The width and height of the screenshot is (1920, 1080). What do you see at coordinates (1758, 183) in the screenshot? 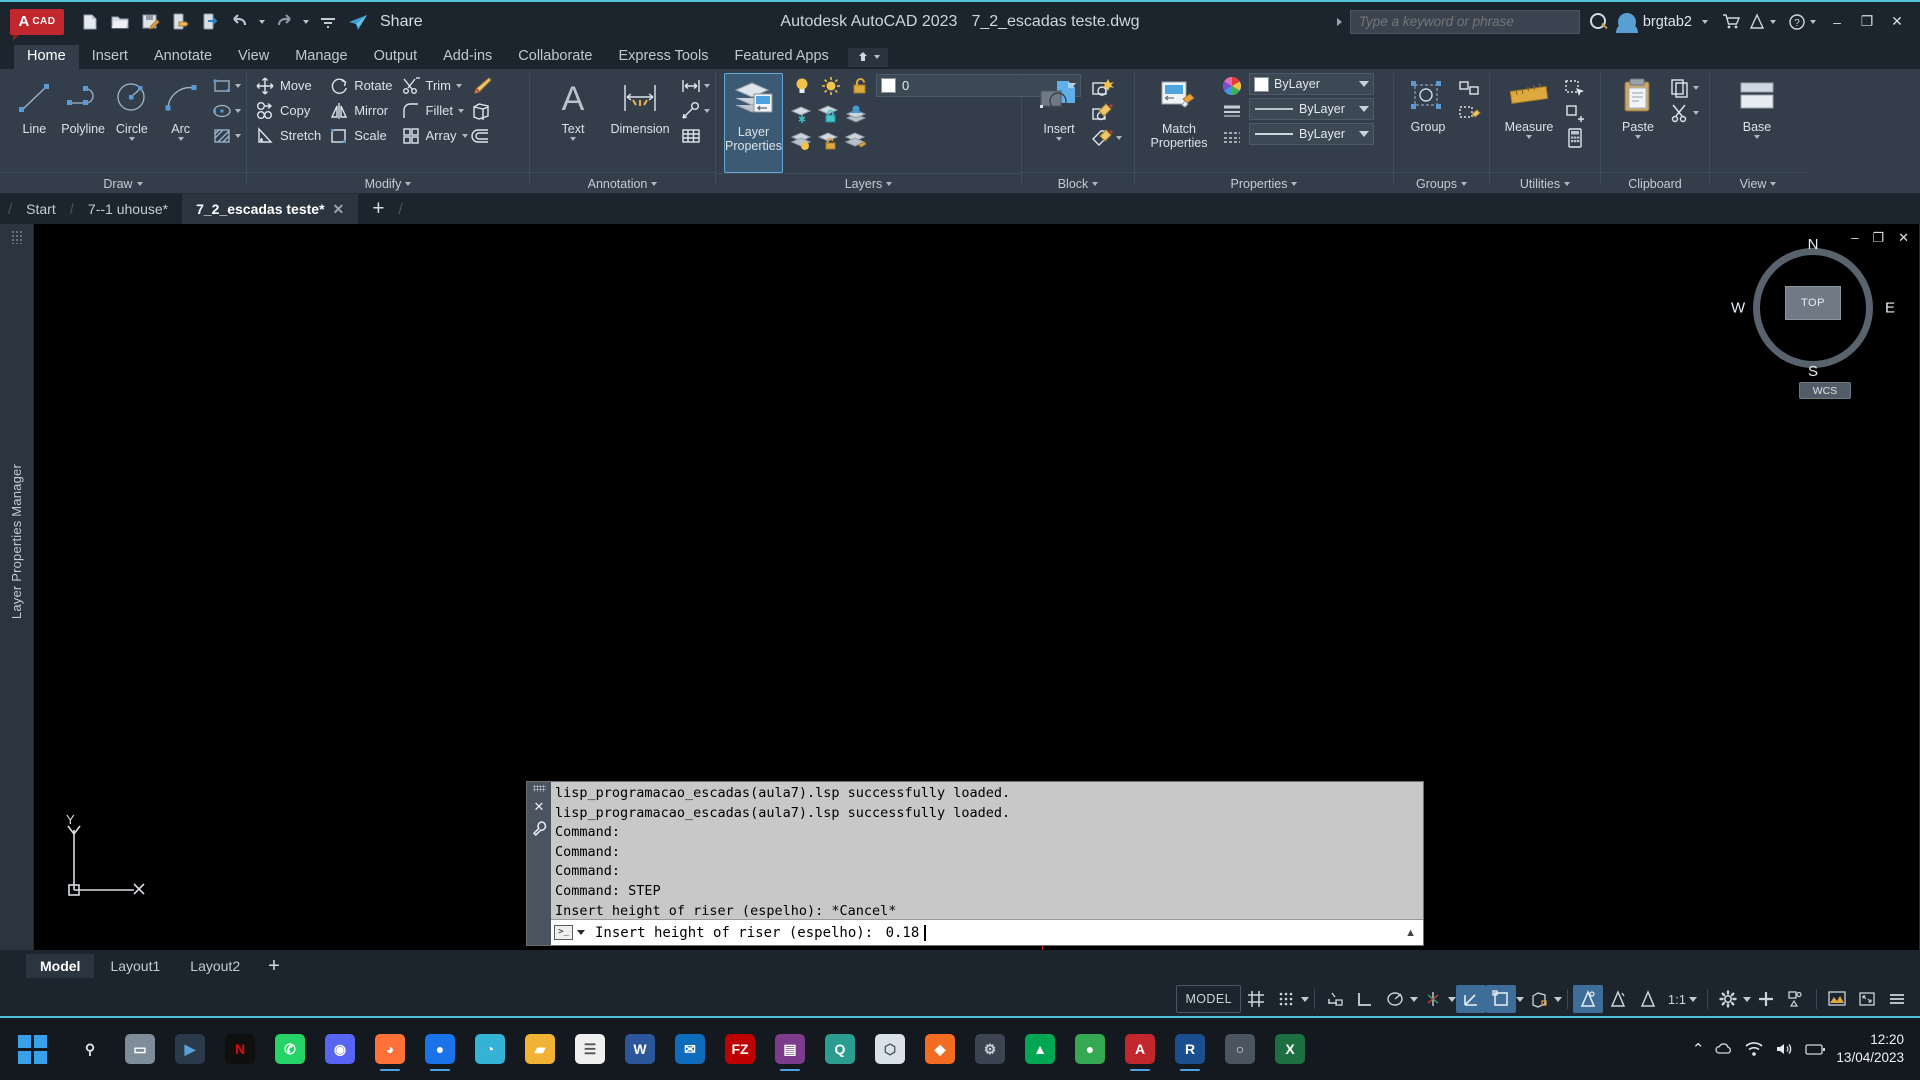
I see `panel-title-view: View` at bounding box center [1758, 183].